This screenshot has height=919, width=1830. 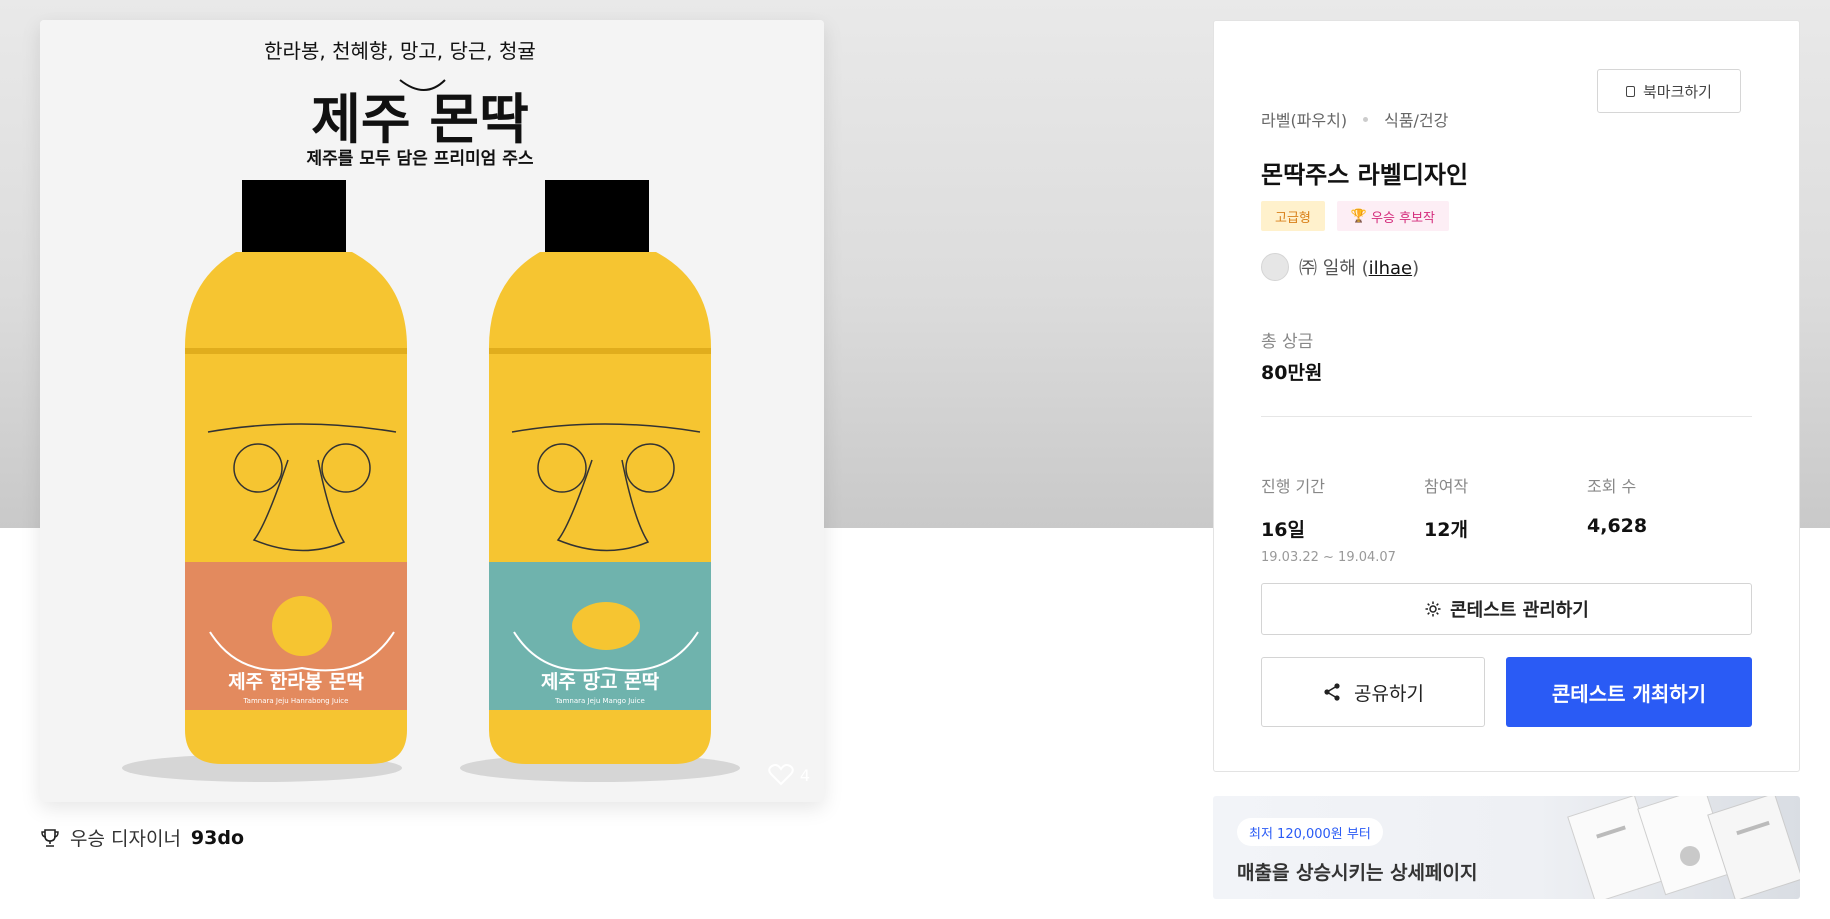 What do you see at coordinates (400, 51) in the screenshot?
I see `handwritten-note: 한라봉, 천혜향, 망고, 당근, 청귤` at bounding box center [400, 51].